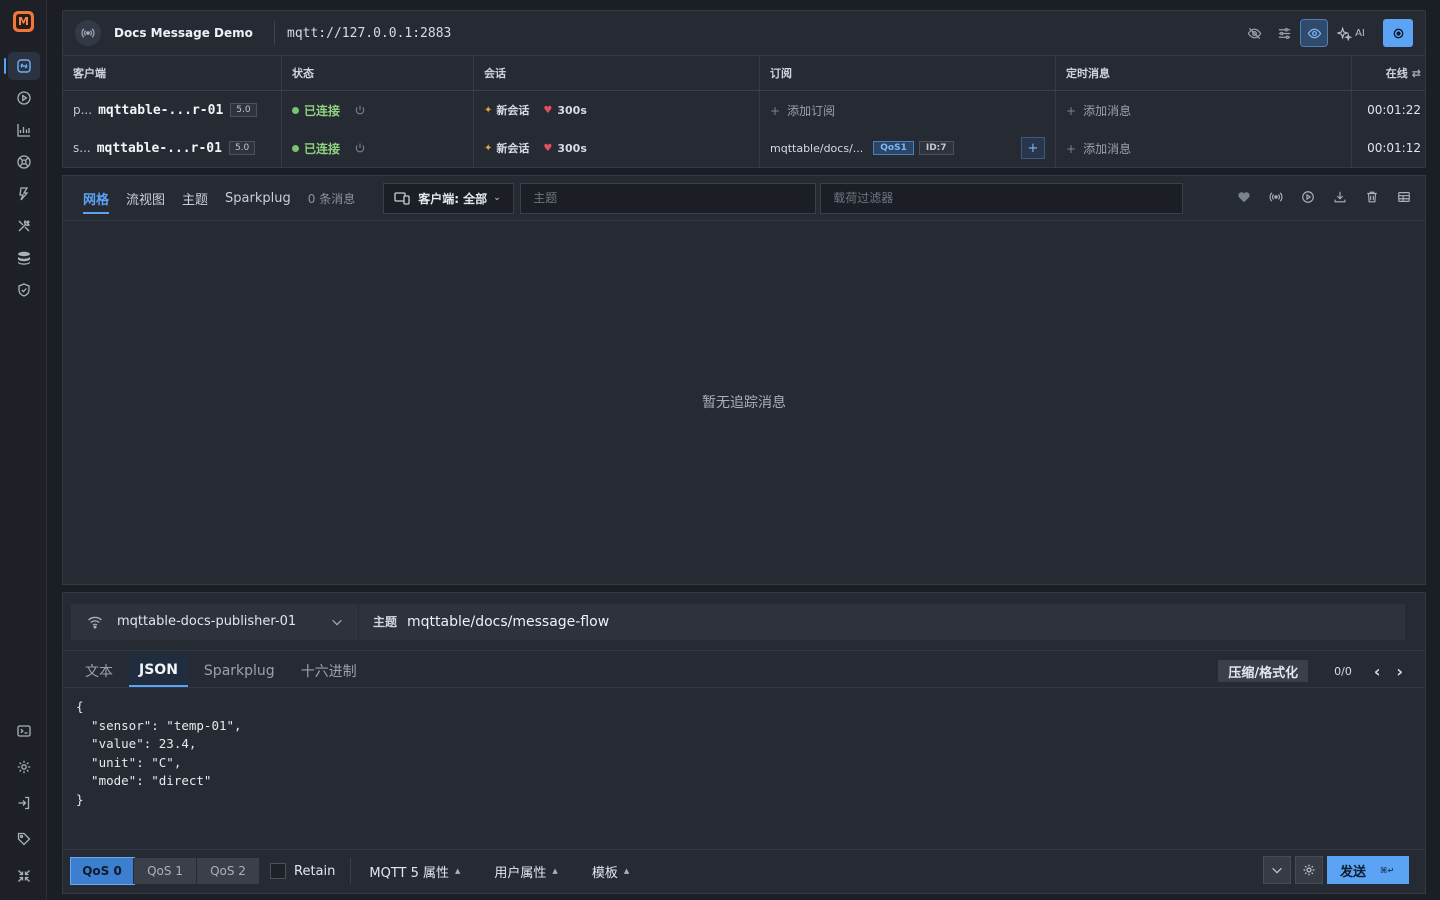 The width and height of the screenshot is (1440, 900). Describe the element at coordinates (1340, 197) in the screenshot. I see `download-icon` at that location.